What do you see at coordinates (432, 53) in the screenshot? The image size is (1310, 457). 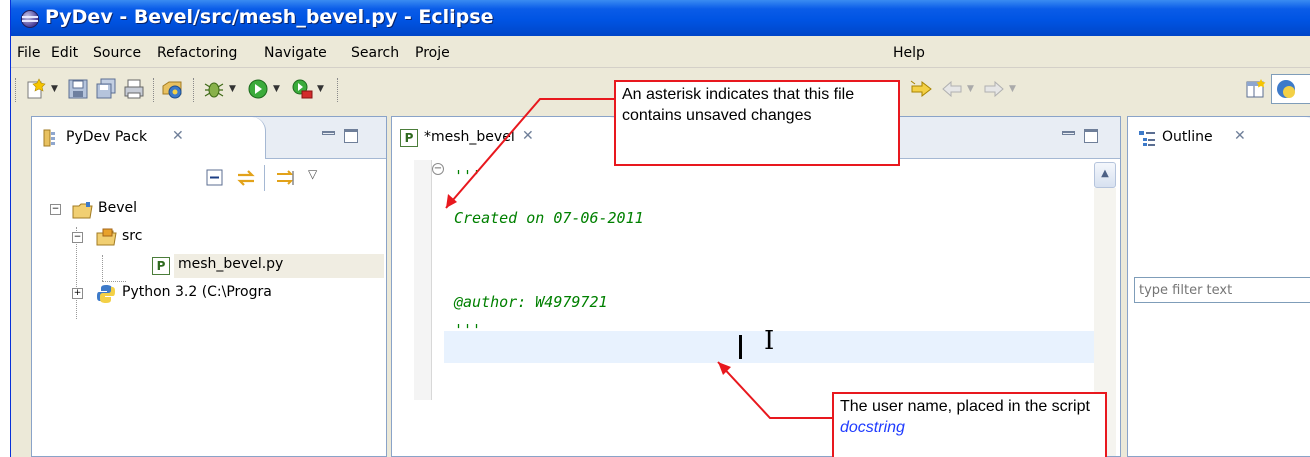 I see `menu-project: Proje` at bounding box center [432, 53].